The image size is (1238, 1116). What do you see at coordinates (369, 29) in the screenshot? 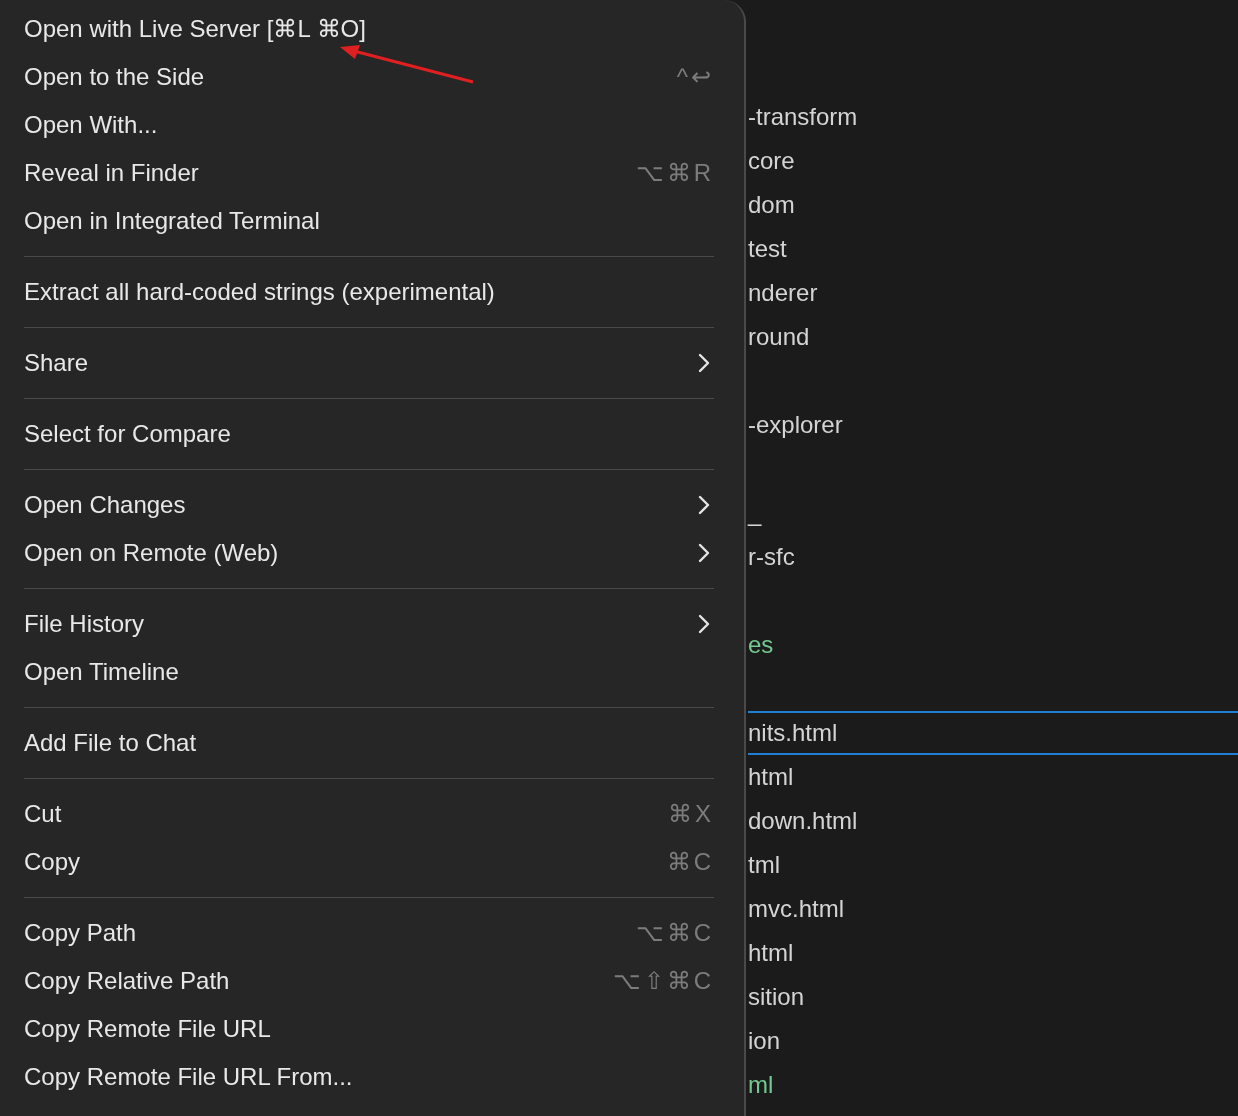
I see `menu-item: Open with Live Server [⌘L ⌘O]` at bounding box center [369, 29].